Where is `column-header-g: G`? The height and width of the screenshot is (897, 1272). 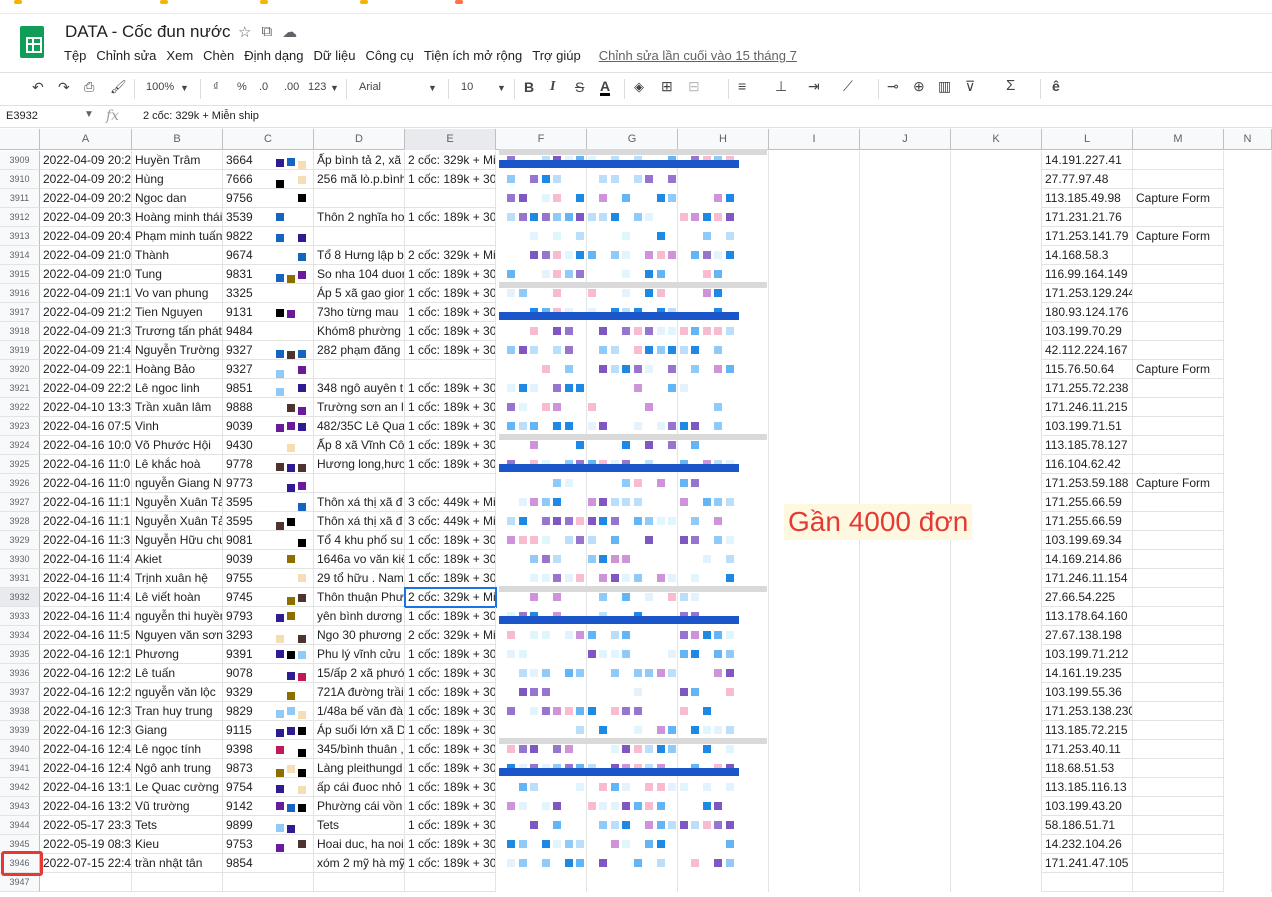
column-header-g: G is located at coordinates (632, 139).